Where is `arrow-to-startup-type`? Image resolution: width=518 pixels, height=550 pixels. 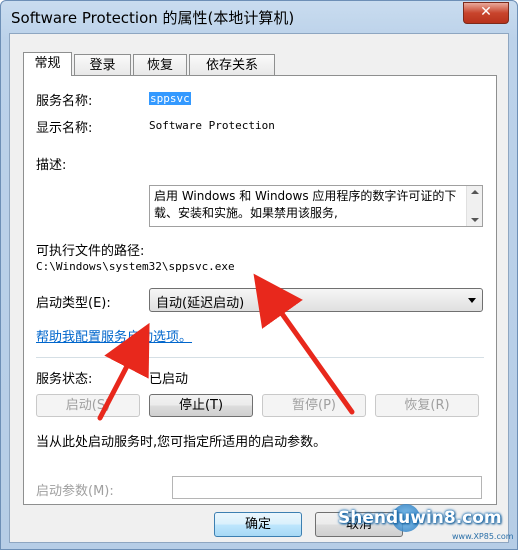 arrow-to-startup-type is located at coordinates (304, 344).